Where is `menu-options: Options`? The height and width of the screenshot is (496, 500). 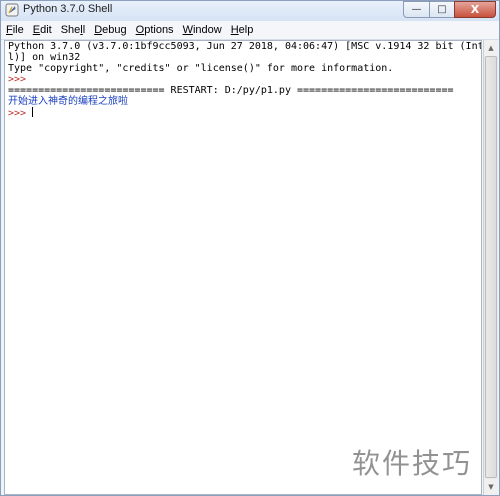 menu-options: Options is located at coordinates (155, 30).